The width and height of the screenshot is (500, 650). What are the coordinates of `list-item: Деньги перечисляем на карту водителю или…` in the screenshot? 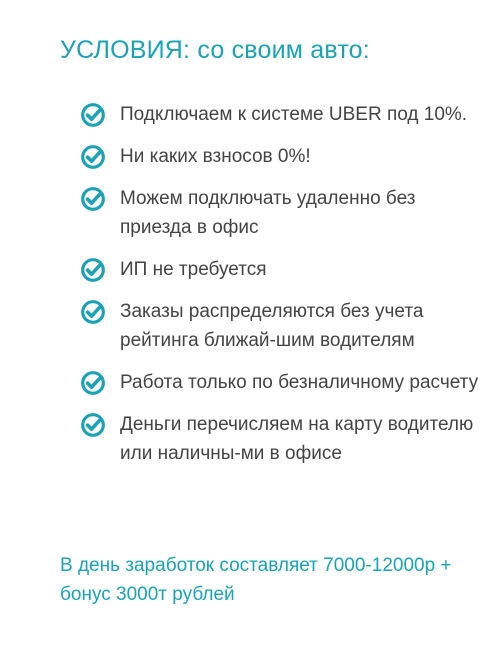 It's located at (285, 439).